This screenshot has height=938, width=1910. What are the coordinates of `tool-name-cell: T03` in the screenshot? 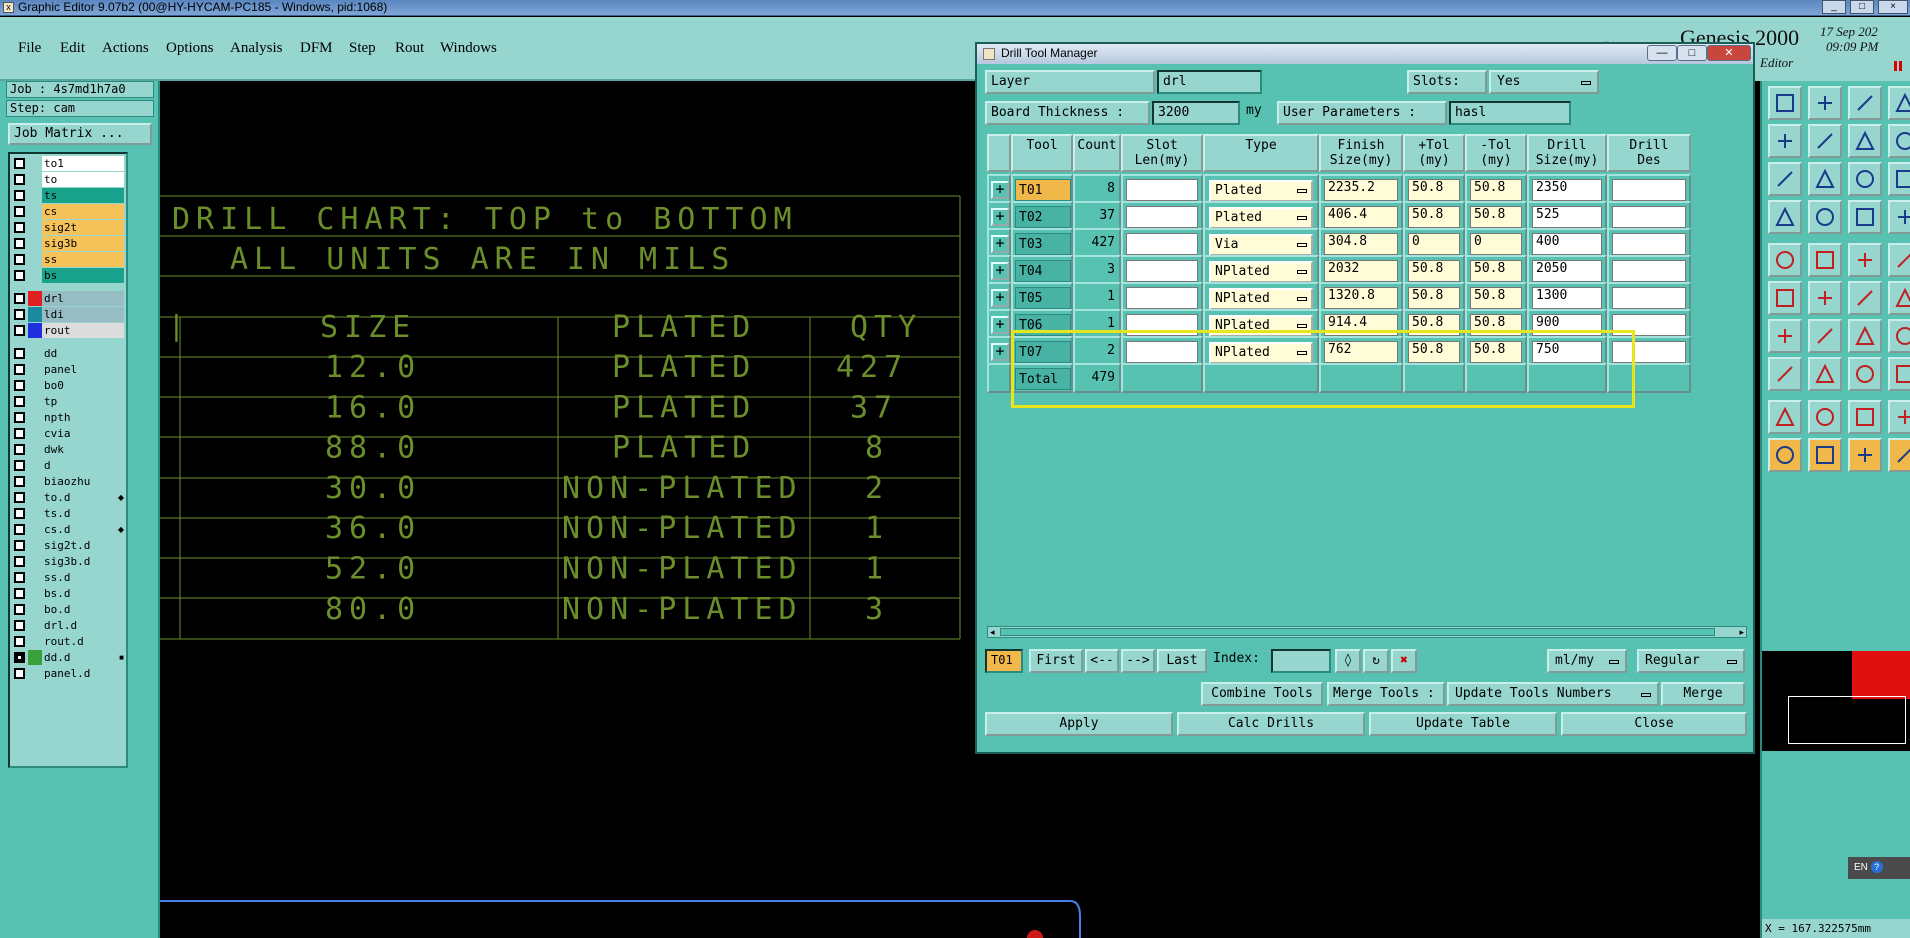 It's located at (1042, 243).